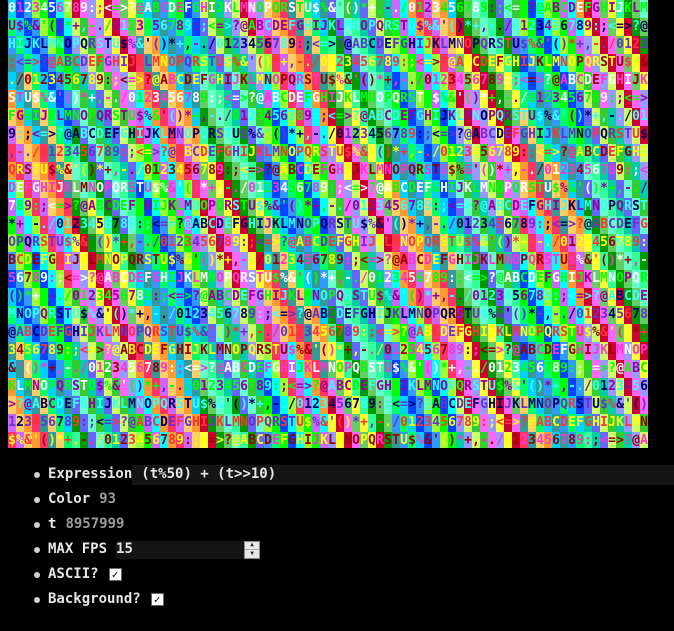 The image size is (674, 631). What do you see at coordinates (337, 499) in the screenshot?
I see `control-color: Color 93` at bounding box center [337, 499].